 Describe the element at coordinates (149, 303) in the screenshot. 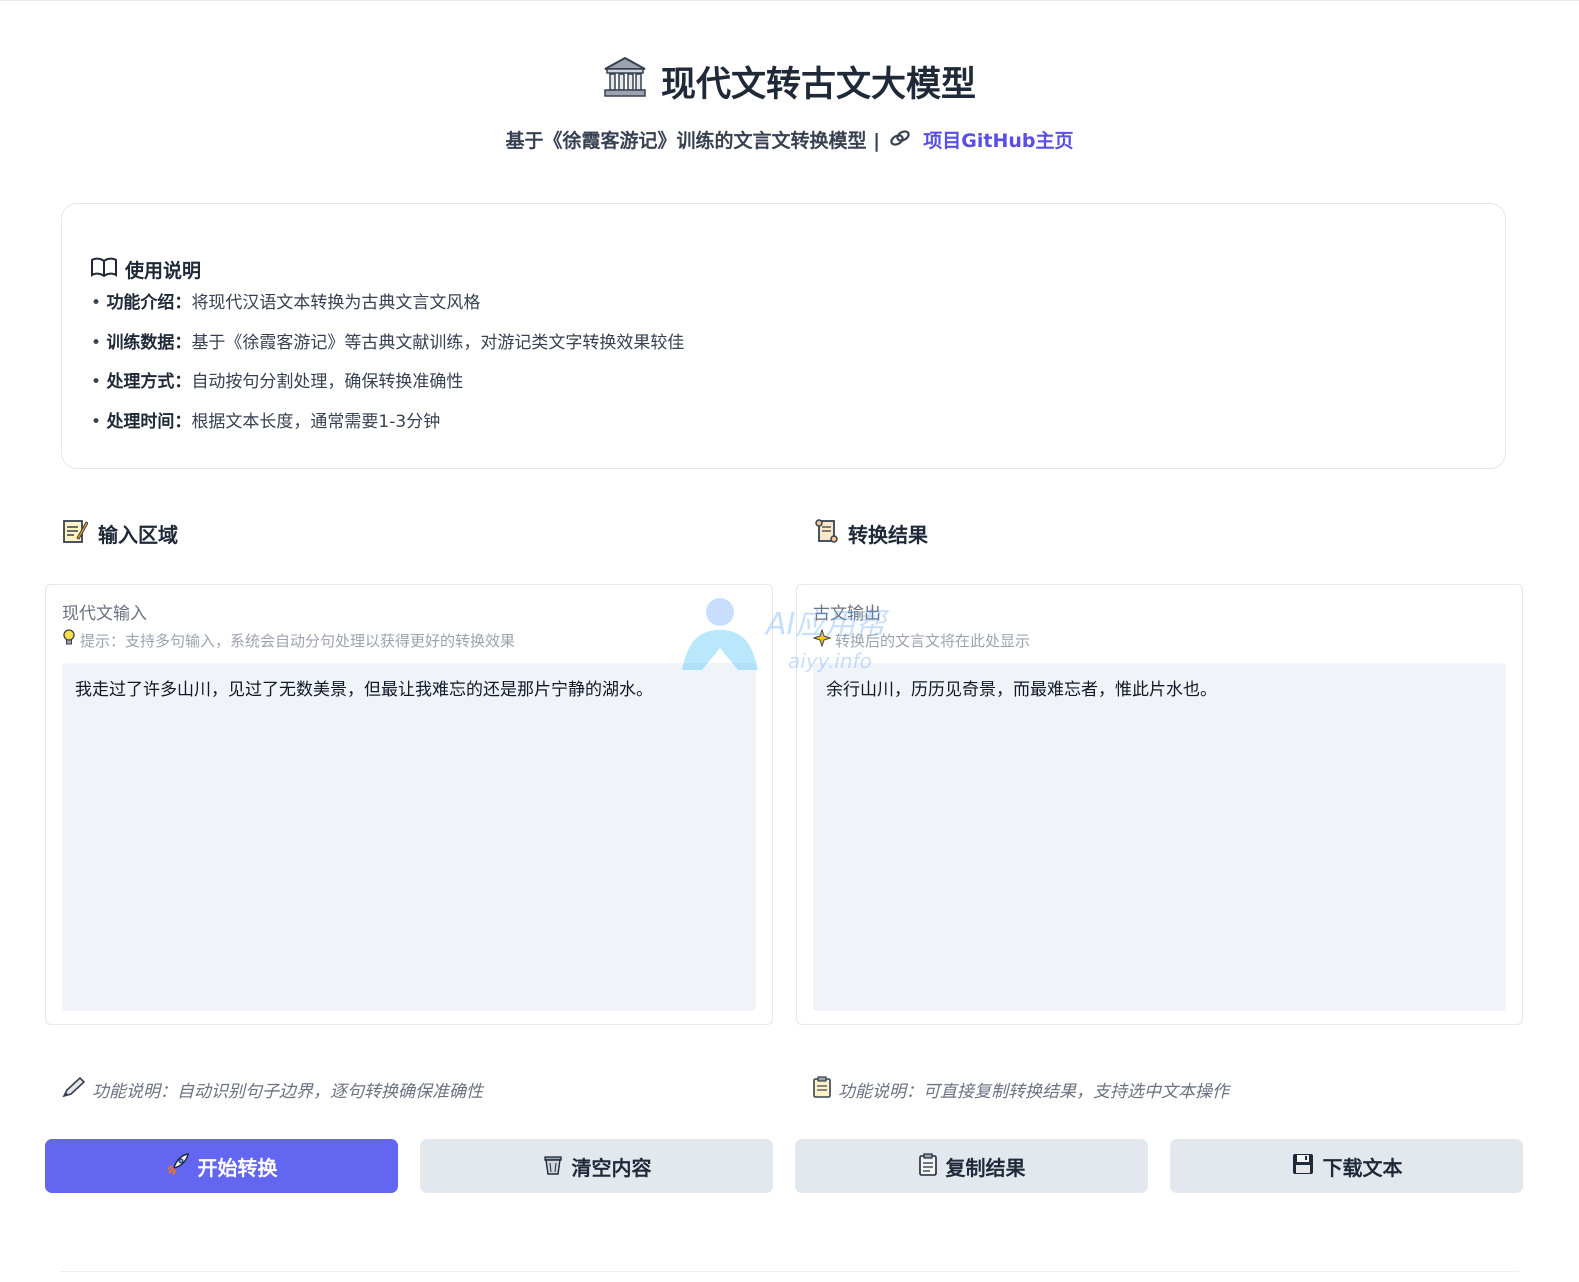

I see `instruction-label: 功能介绍：` at that location.